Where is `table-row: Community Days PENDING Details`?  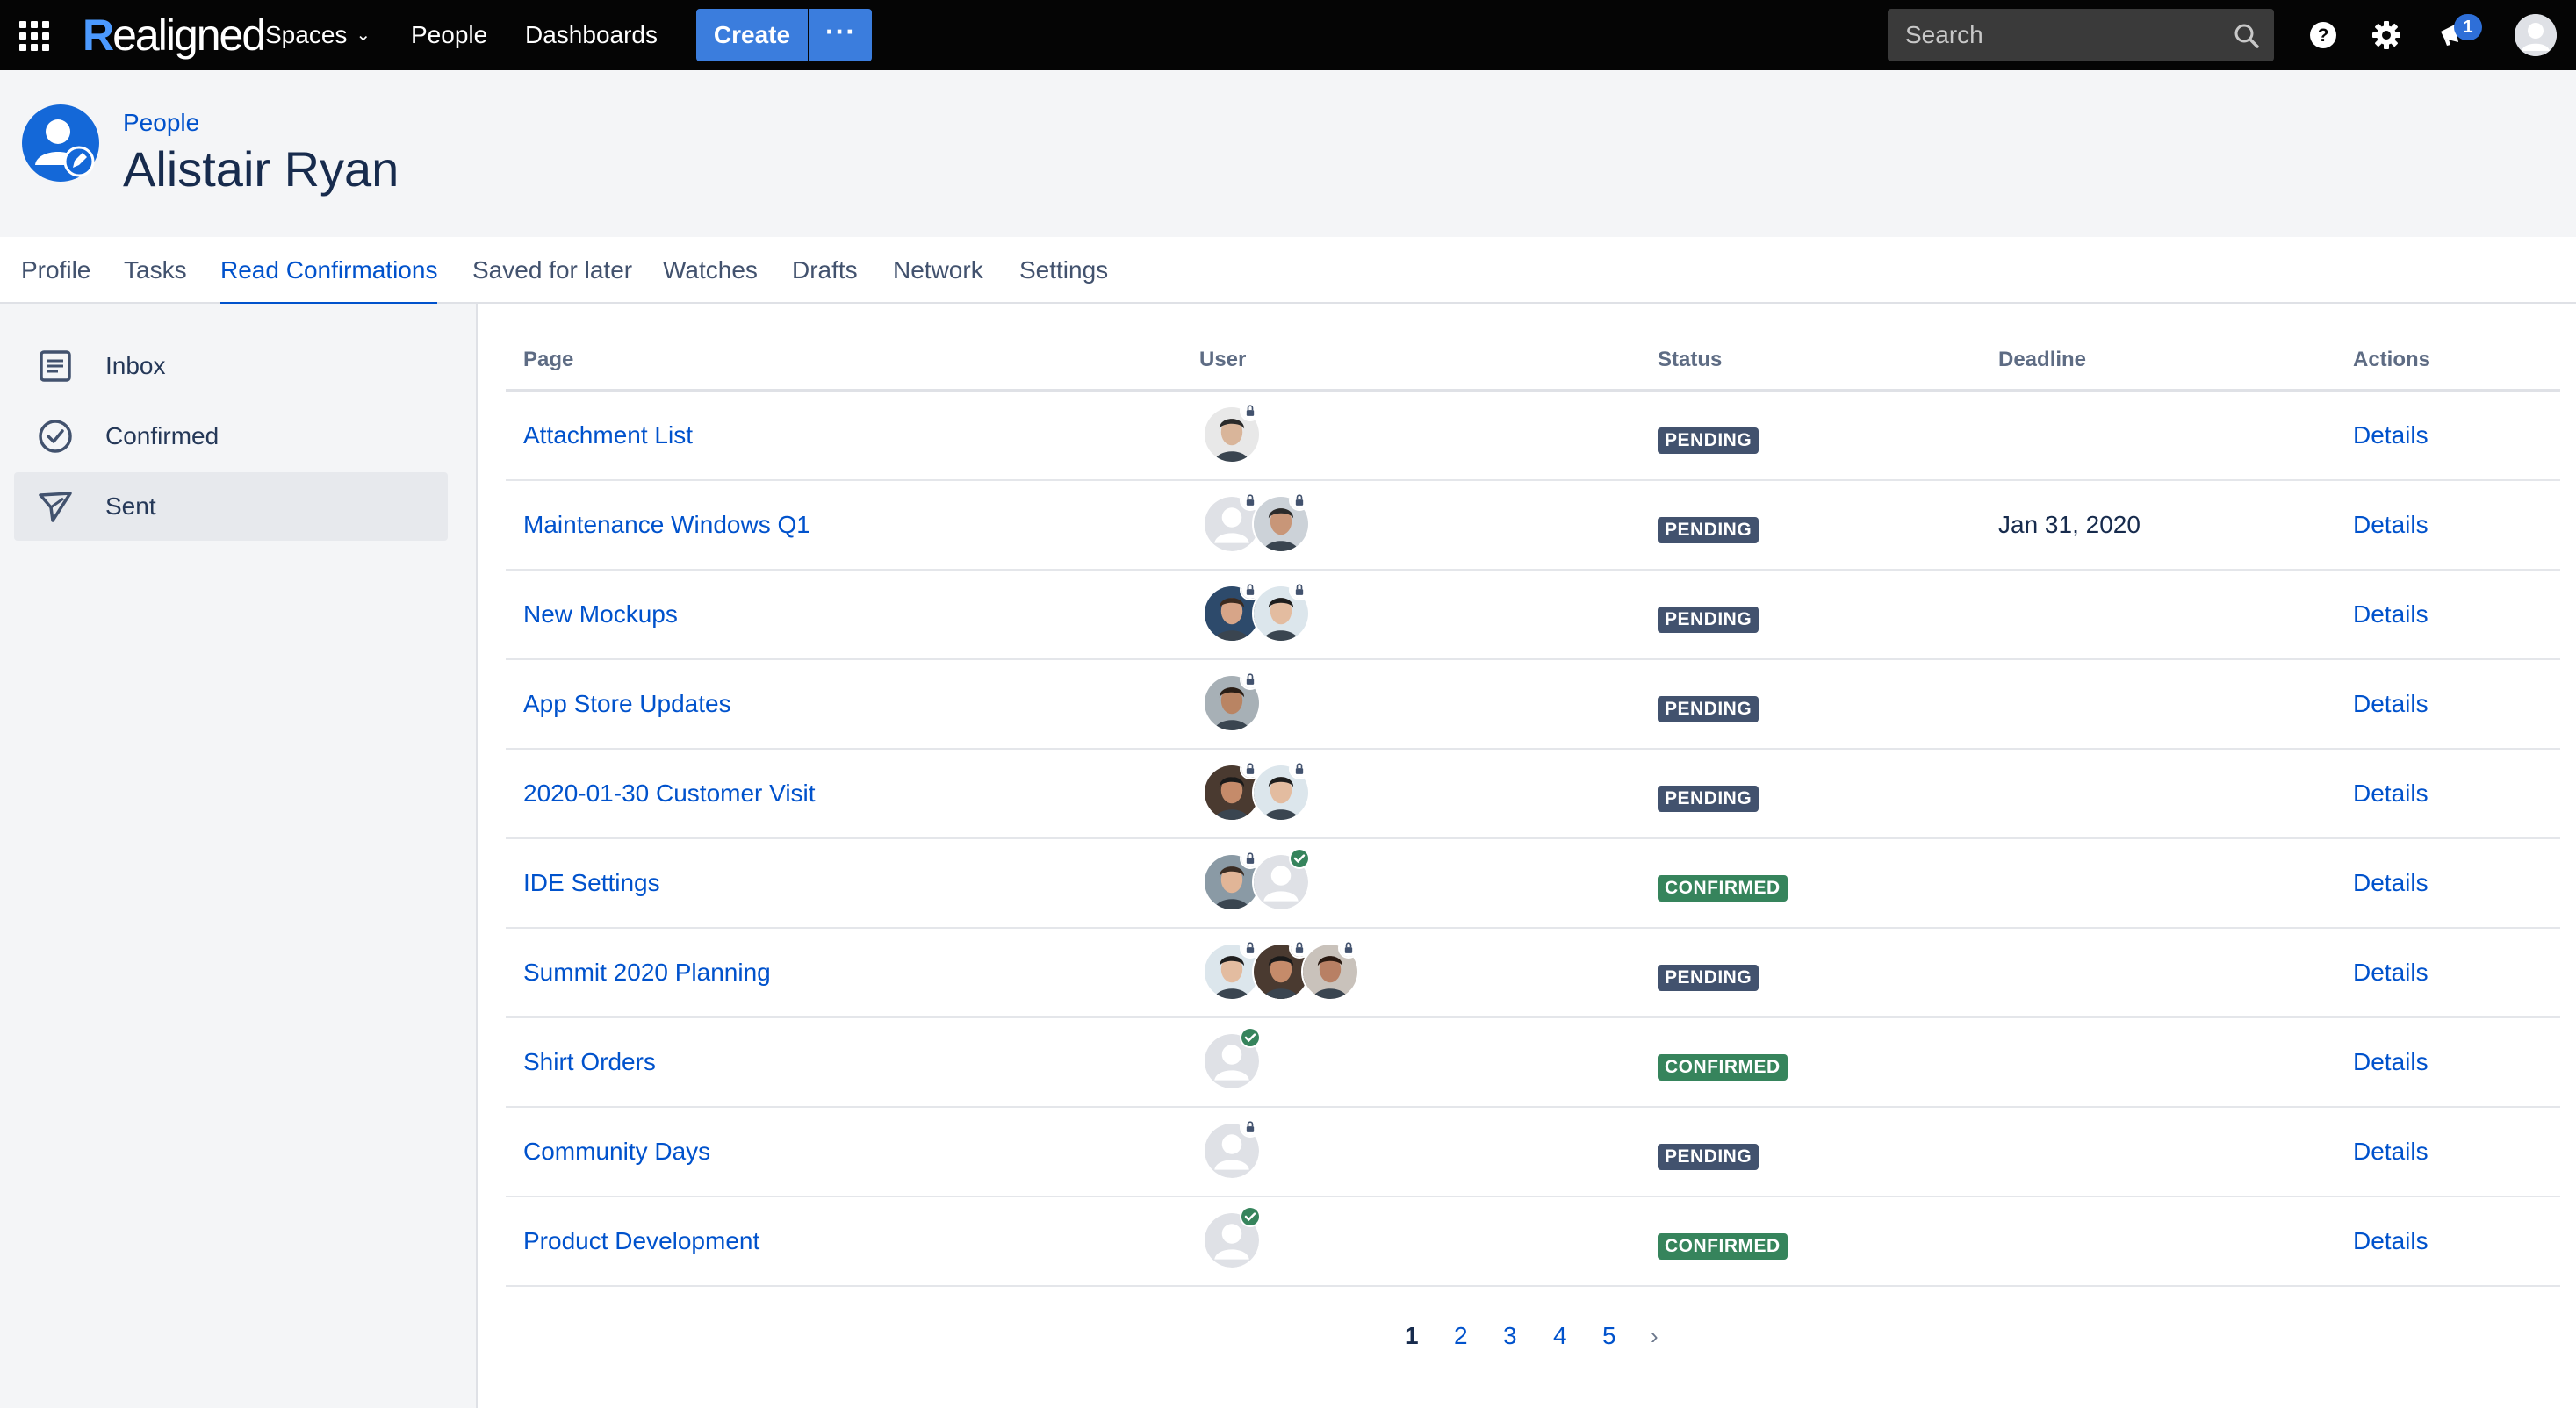 table-row: Community Days PENDING Details is located at coordinates (1533, 1152).